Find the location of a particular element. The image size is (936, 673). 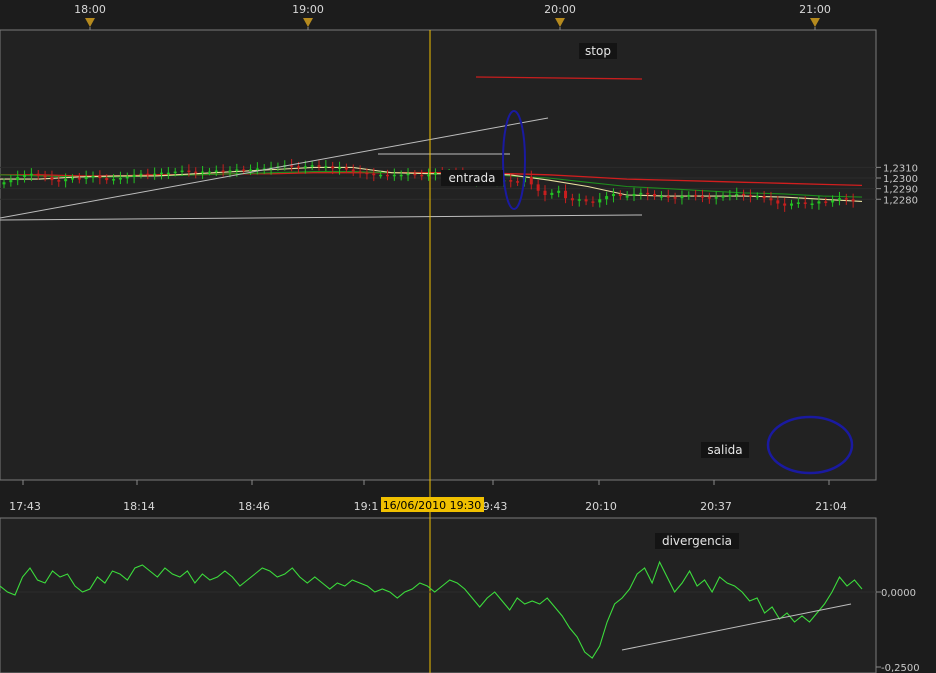

stop-label: stop is located at coordinates (598, 51).